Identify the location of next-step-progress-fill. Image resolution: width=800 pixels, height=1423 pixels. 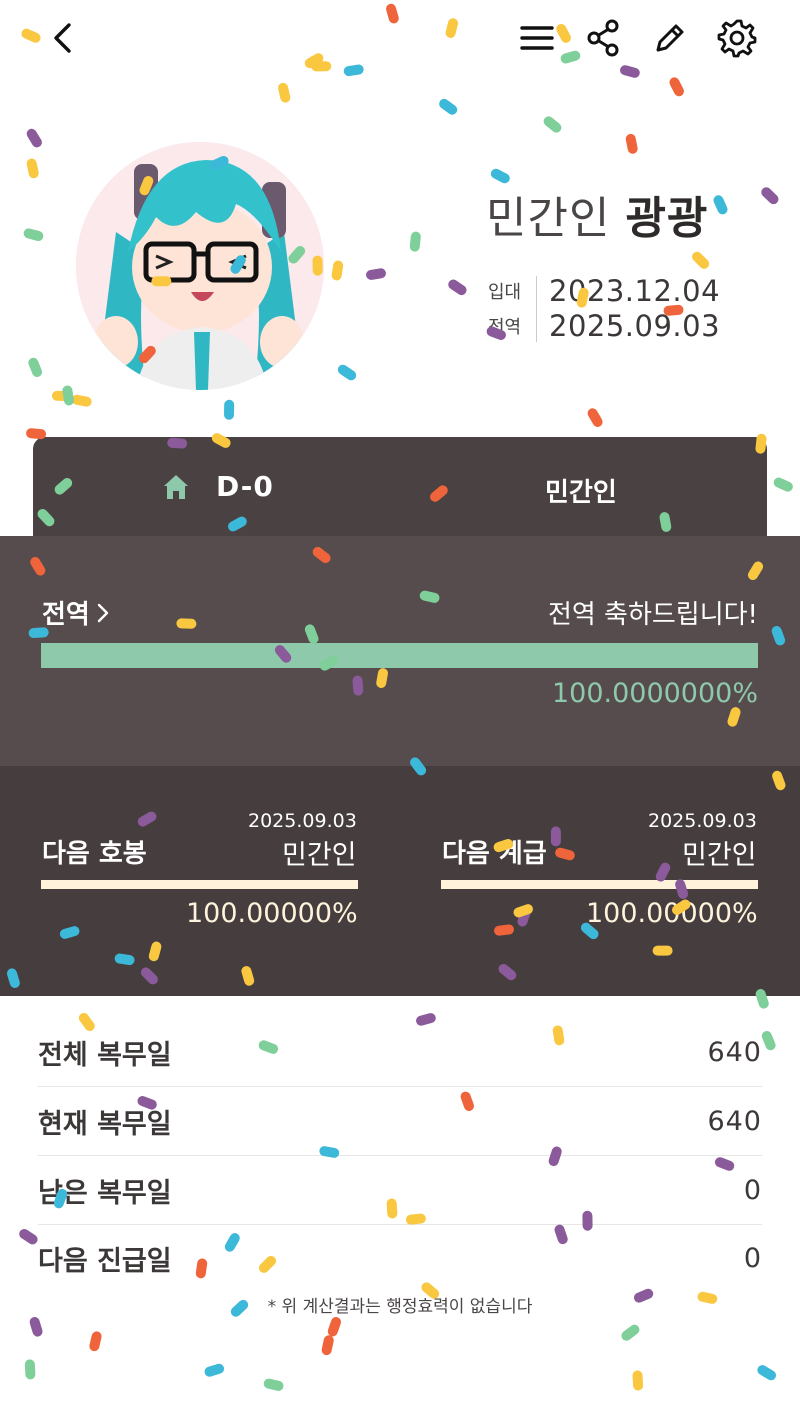
(199, 884).